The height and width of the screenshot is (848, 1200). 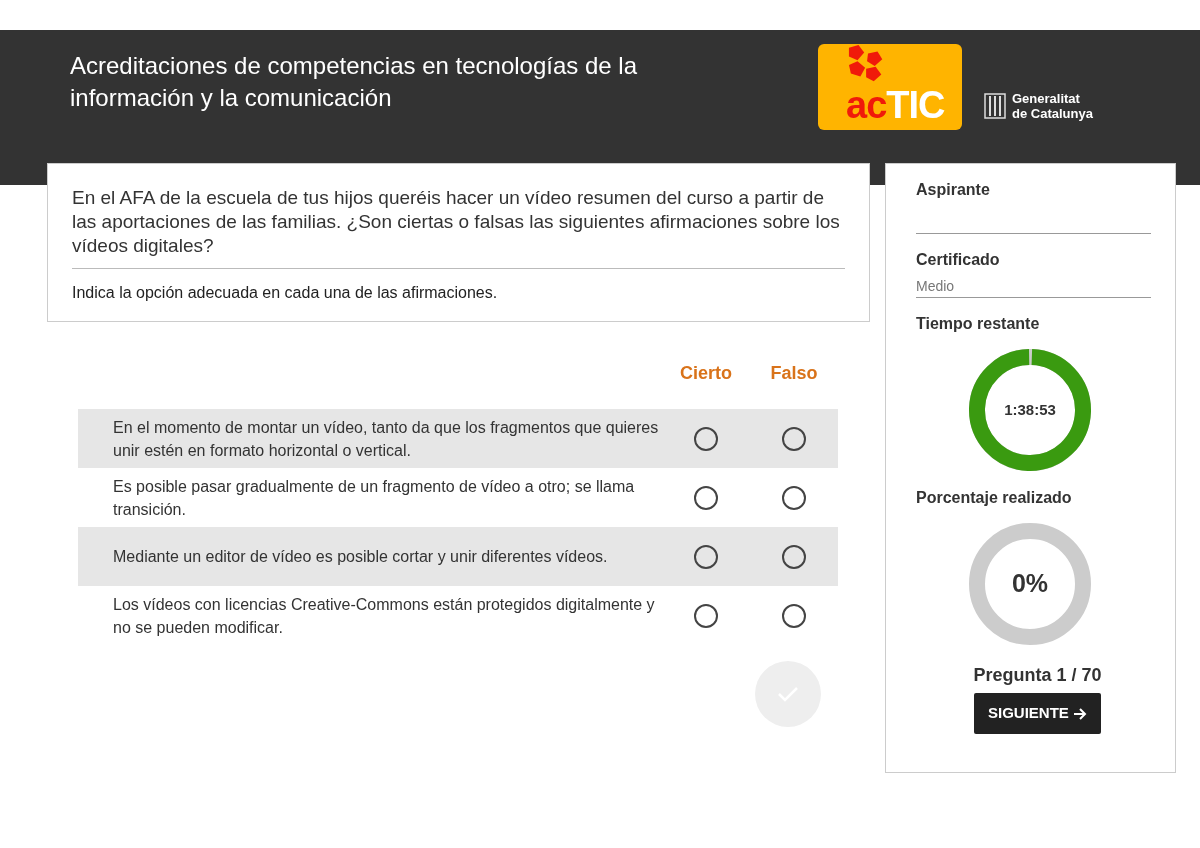 I want to click on statement-text: En el momento de montar un vídeo, tanto da que los fragmentos que quieres unir estén en formato horizontal o vertical., so click(x=386, y=439).